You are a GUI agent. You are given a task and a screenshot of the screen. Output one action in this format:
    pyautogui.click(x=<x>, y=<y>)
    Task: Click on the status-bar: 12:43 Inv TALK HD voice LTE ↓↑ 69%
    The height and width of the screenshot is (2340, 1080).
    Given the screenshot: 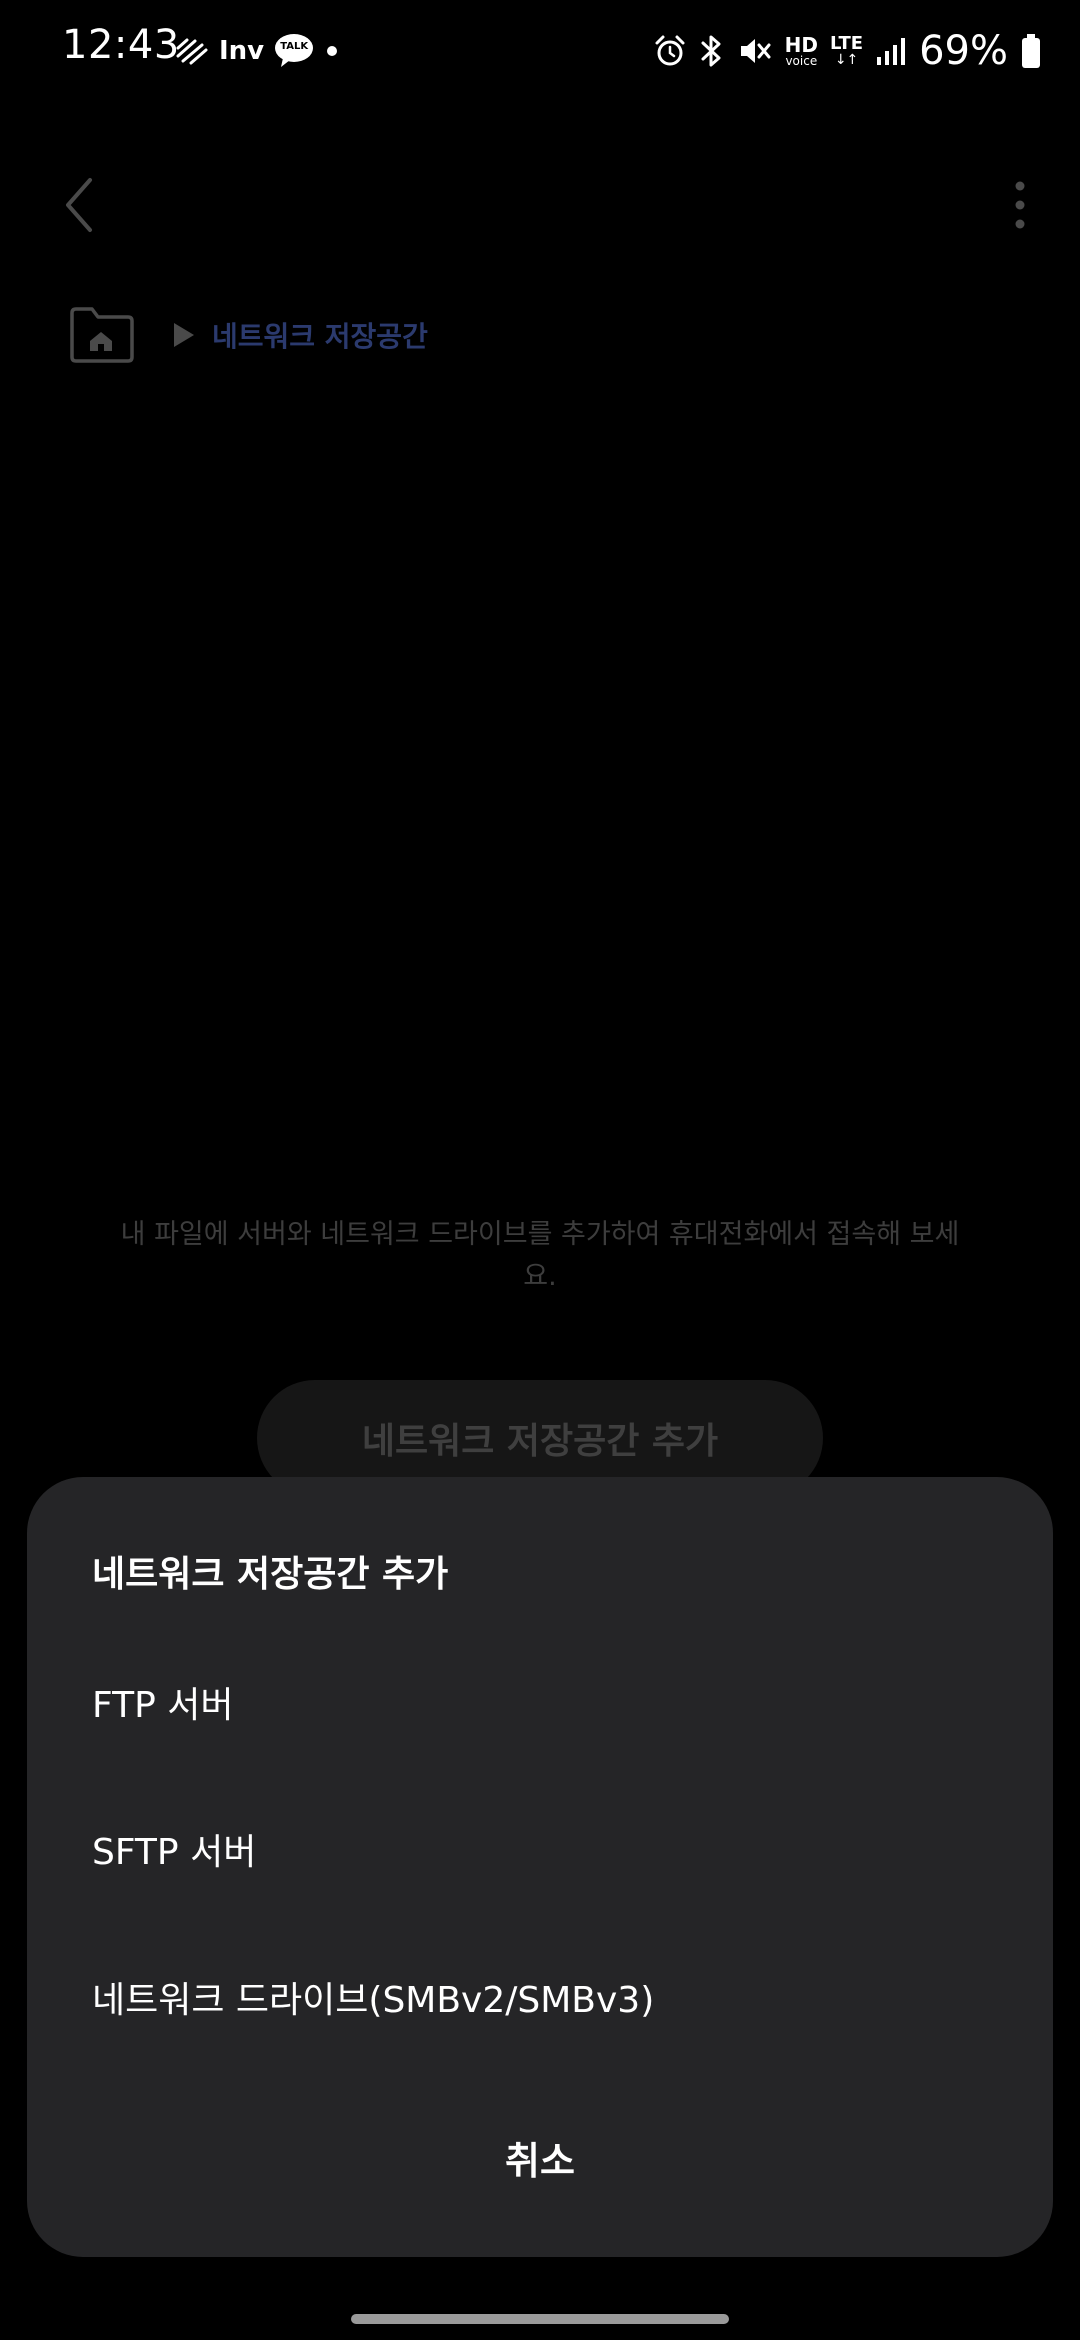 What is the action you would take?
    pyautogui.click(x=540, y=50)
    